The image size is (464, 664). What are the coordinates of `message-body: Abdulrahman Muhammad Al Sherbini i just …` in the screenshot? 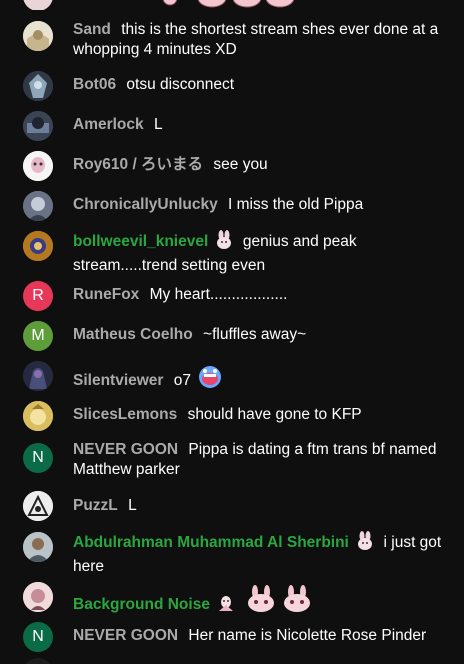 It's located at (261, 554).